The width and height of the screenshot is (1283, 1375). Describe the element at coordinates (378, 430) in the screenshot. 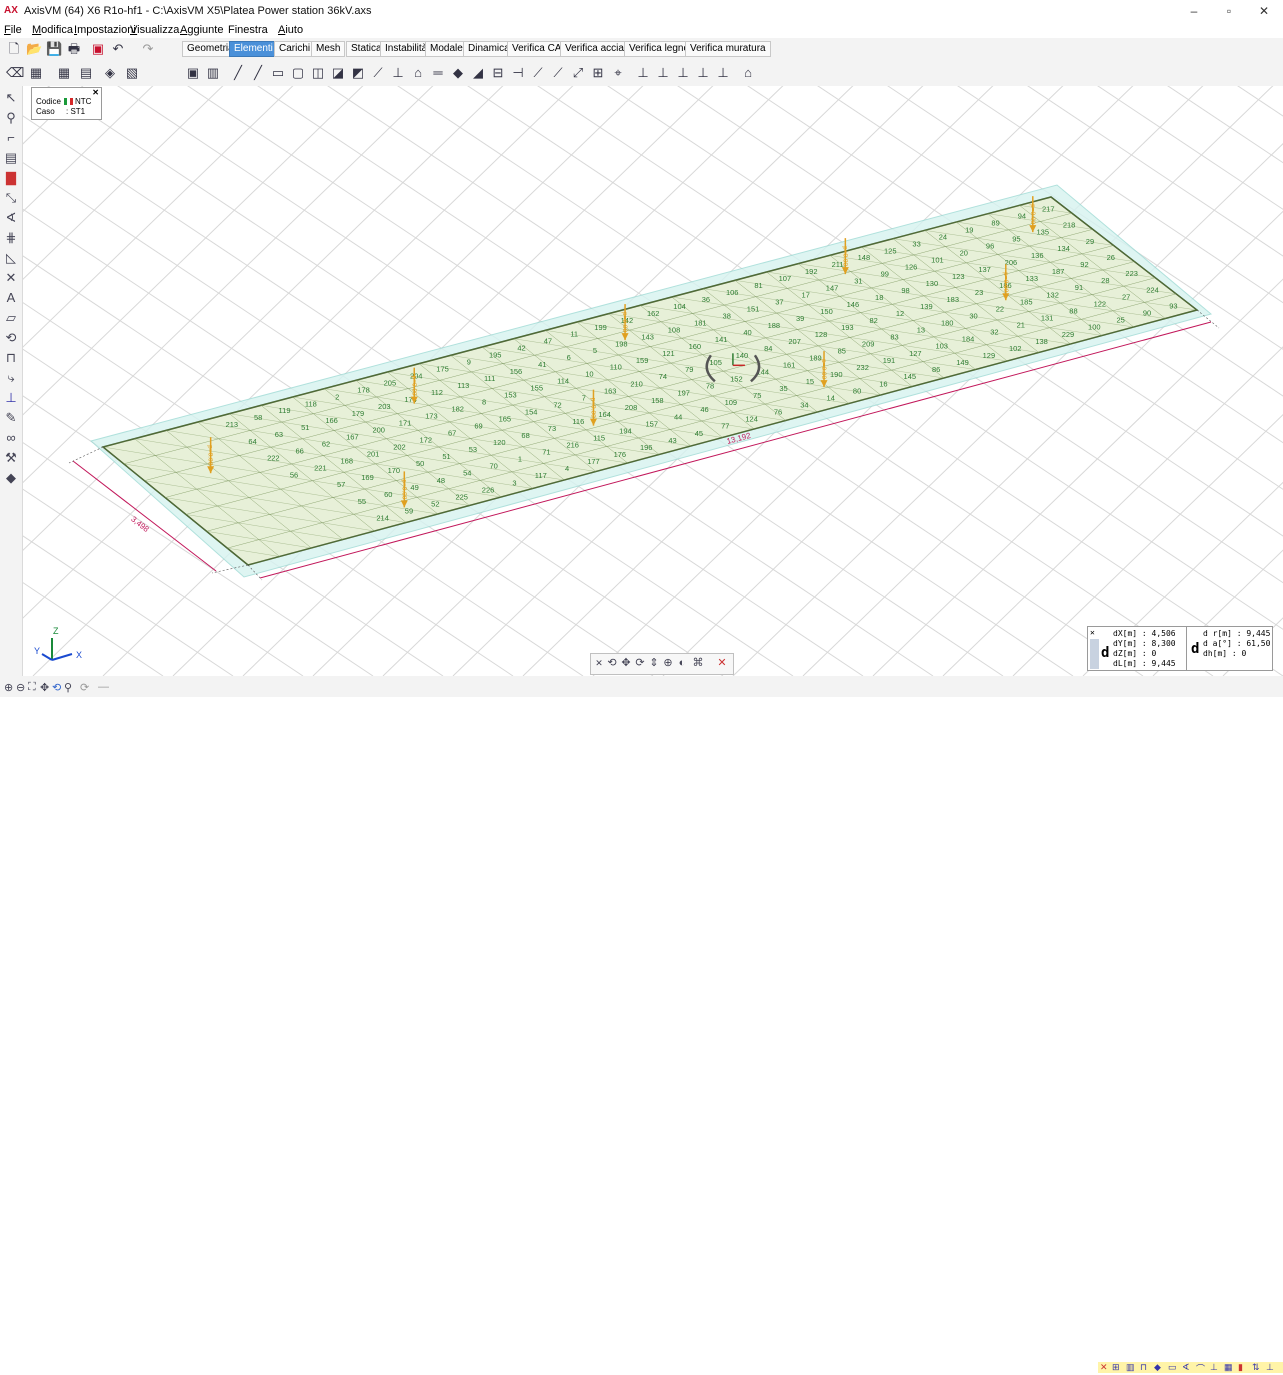

I see `element-number: 200` at that location.